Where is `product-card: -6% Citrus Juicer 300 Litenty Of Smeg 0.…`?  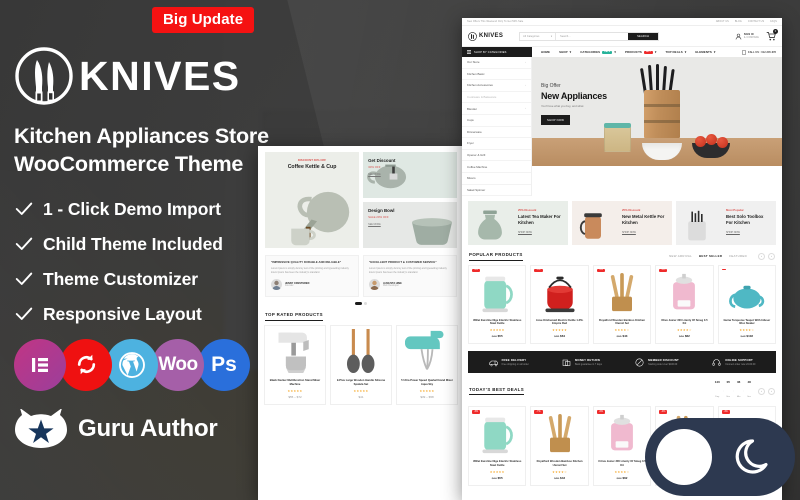
product-card: -6% Citrus Juicer 300 Litenty Of Smeg 0.… is located at coordinates (622, 446).